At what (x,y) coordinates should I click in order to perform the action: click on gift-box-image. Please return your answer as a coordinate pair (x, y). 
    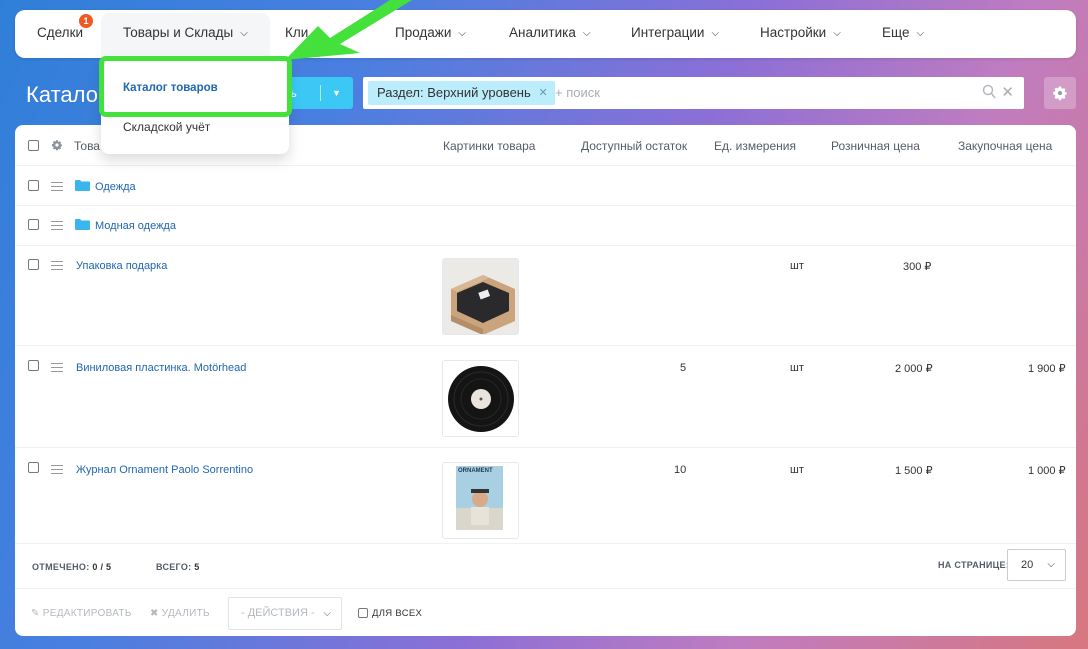
    Looking at the image, I should click on (480, 296).